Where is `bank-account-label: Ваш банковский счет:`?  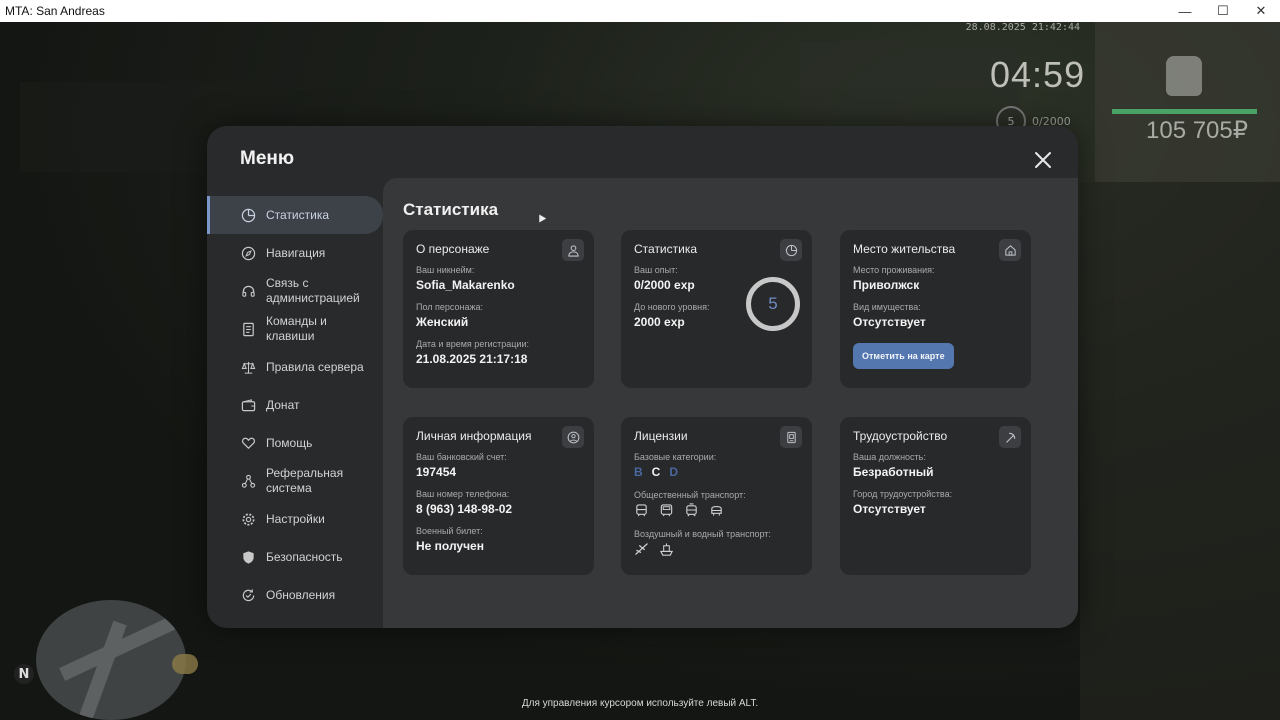 bank-account-label: Ваш банковский счет: is located at coordinates (461, 457).